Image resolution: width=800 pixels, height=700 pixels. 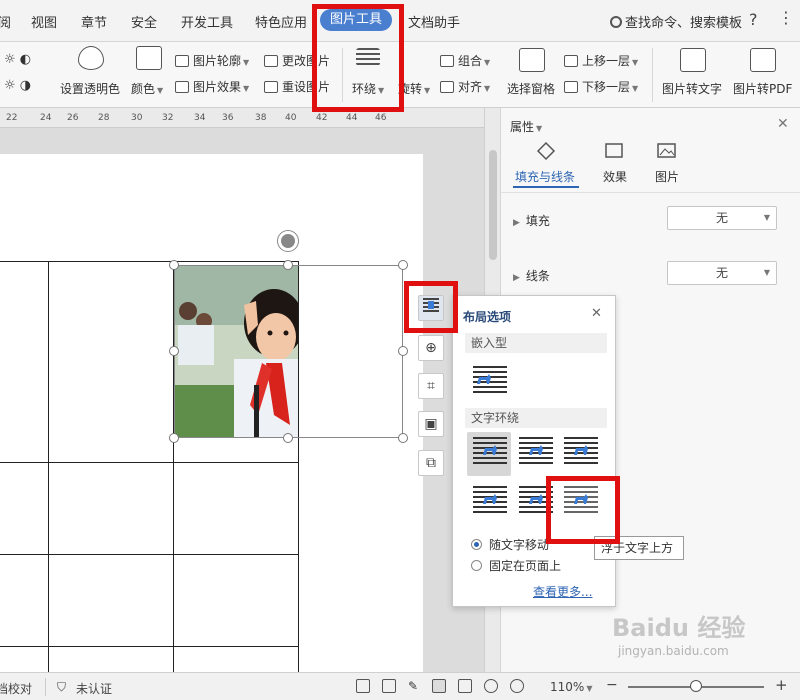 I want to click on fill-section-toggle: ▶ 填充, so click(x=531, y=220).